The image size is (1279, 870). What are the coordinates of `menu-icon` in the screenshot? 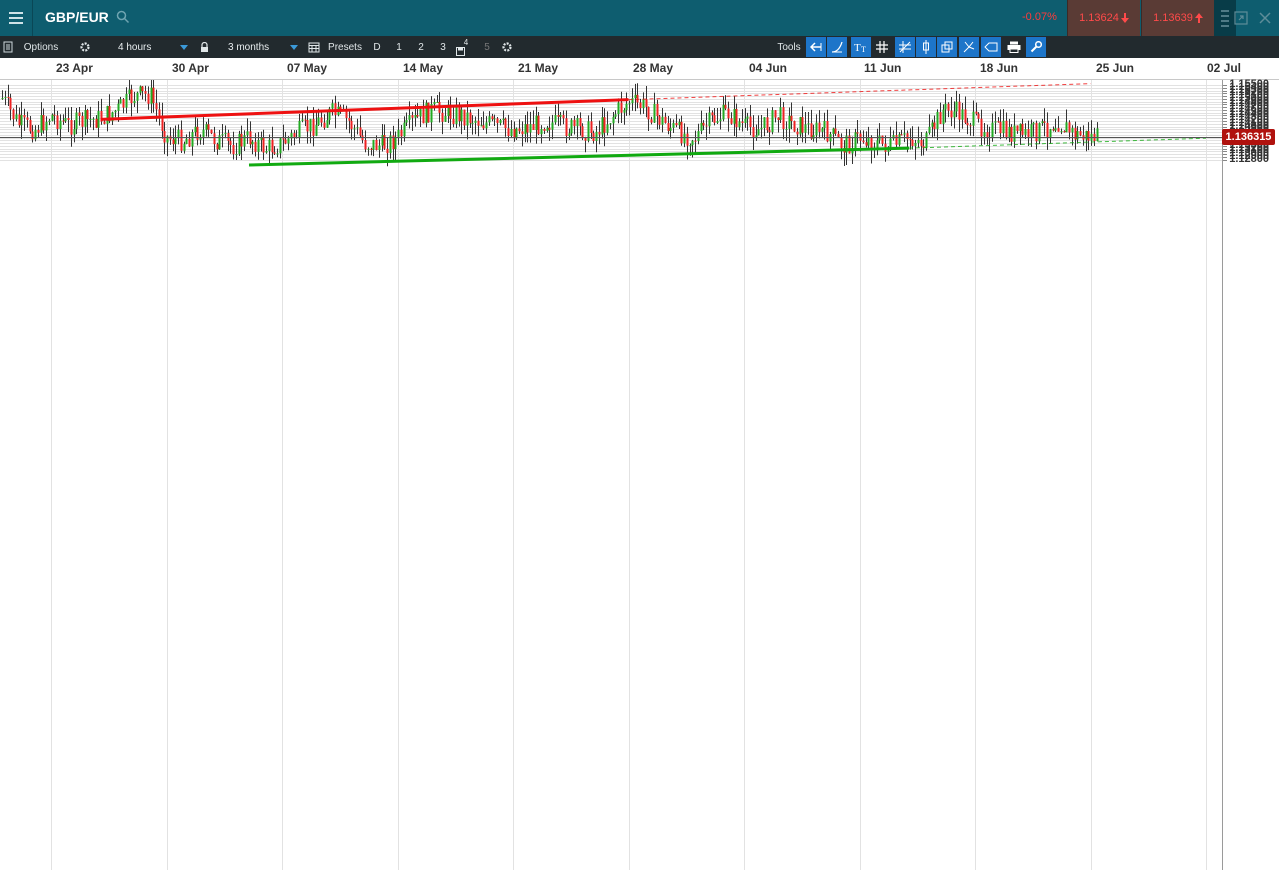 It's located at (16, 18).